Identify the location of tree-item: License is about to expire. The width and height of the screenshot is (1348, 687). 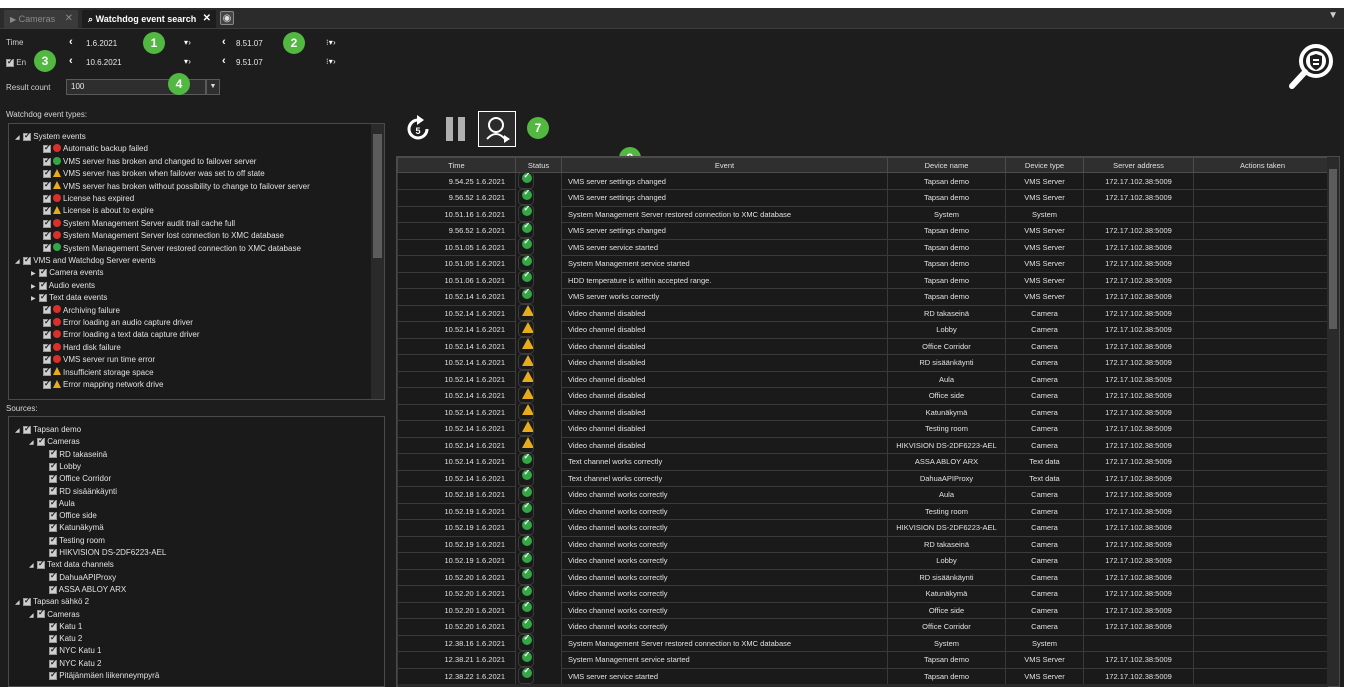
(98, 210).